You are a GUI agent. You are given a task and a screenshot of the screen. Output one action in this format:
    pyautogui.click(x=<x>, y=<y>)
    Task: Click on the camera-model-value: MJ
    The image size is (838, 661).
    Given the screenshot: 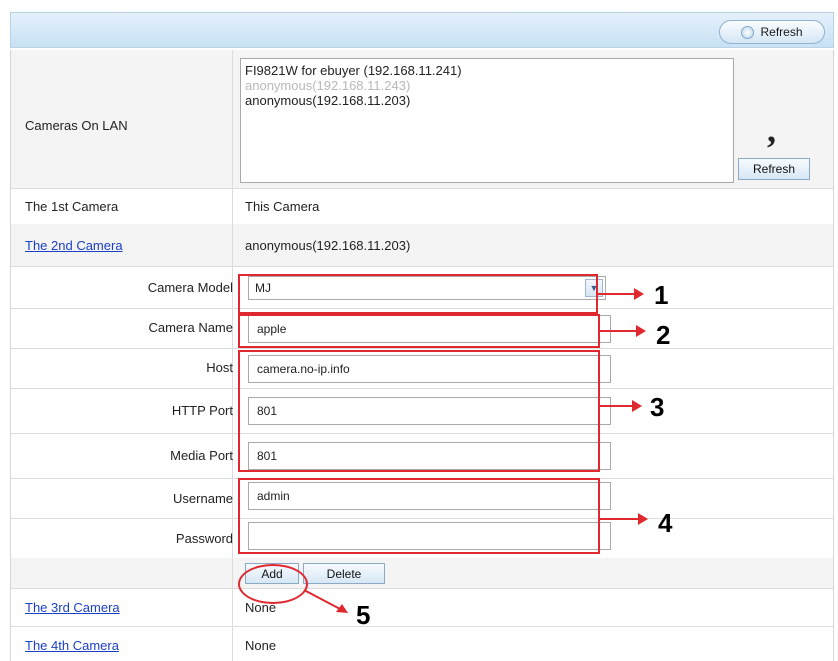 What is the action you would take?
    pyautogui.click(x=263, y=288)
    